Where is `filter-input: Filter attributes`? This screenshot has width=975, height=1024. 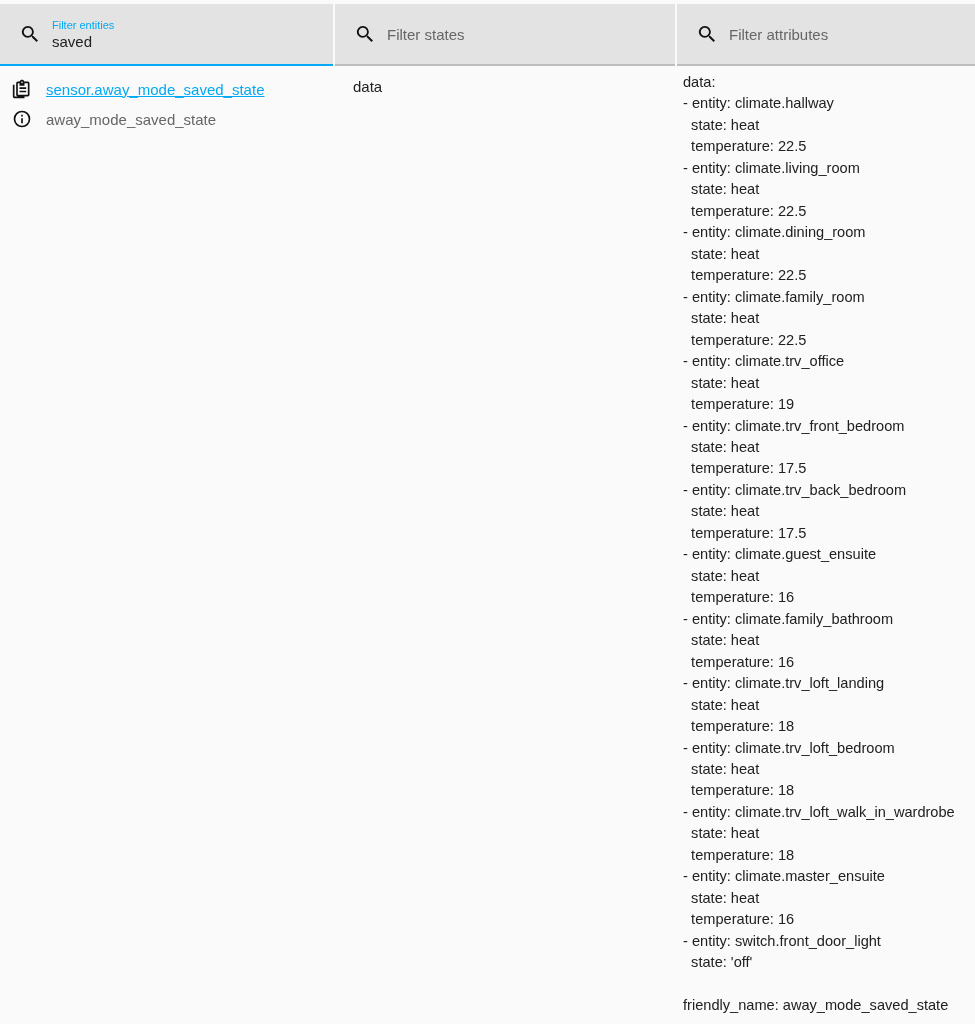
filter-input: Filter attributes is located at coordinates (852, 34).